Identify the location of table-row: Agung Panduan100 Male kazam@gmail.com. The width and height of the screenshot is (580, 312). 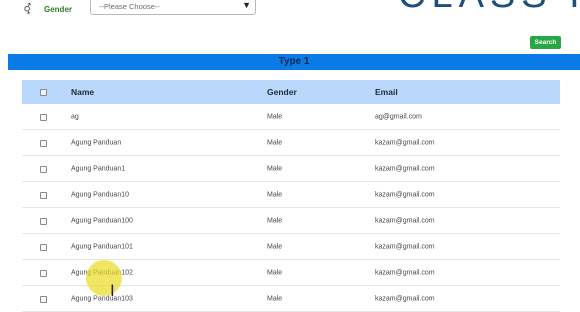
(291, 221).